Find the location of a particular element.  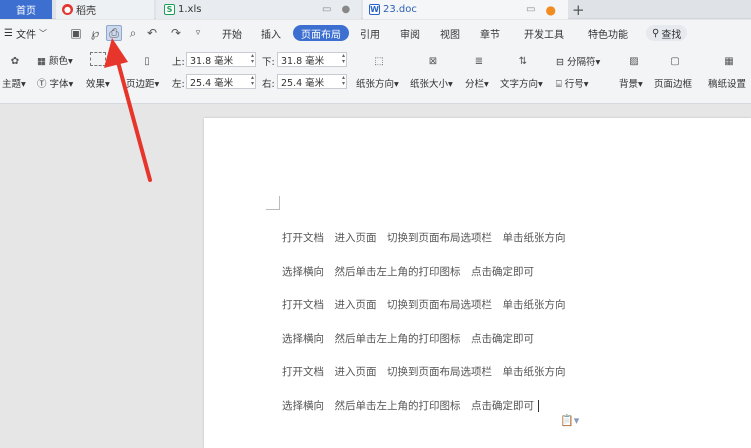

tab-special: 特色功能 is located at coordinates (608, 33).